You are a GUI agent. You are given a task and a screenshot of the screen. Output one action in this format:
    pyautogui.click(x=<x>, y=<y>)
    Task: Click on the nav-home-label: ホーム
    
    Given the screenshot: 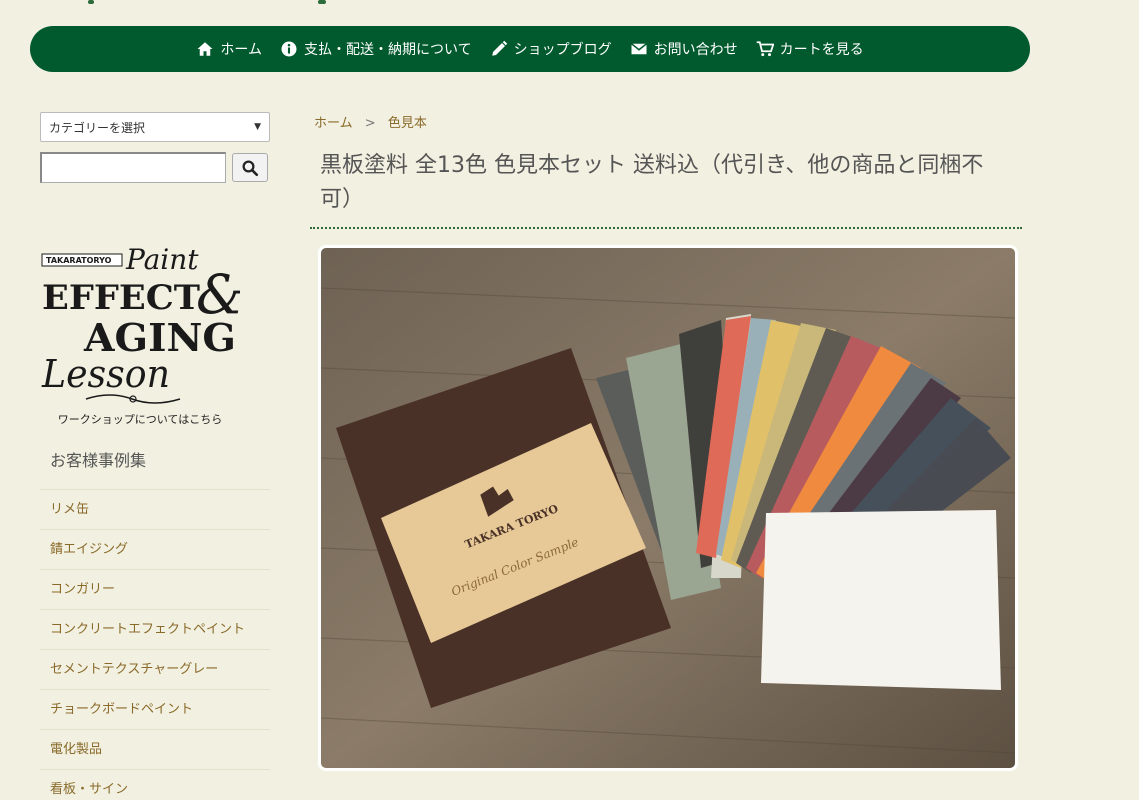 What is the action you would take?
    pyautogui.click(x=241, y=50)
    